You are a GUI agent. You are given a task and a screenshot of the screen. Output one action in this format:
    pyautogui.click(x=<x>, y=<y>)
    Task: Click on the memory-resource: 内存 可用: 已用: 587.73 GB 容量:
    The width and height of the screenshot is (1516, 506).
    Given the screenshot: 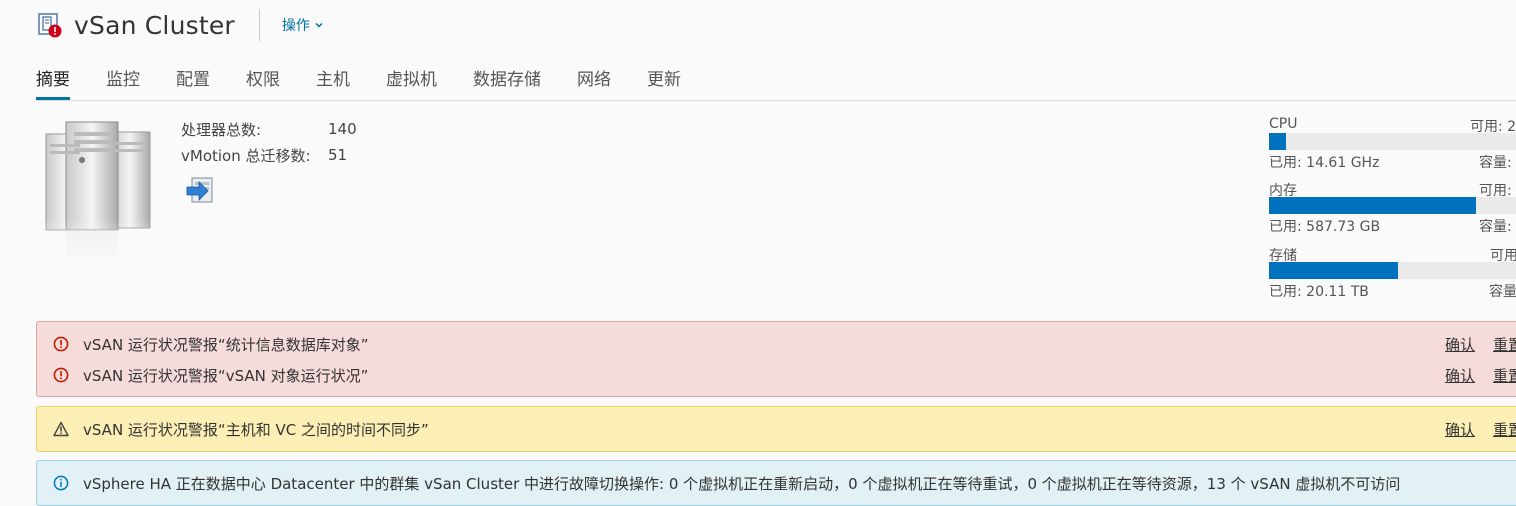 What is the action you would take?
    pyautogui.click(x=1392, y=207)
    